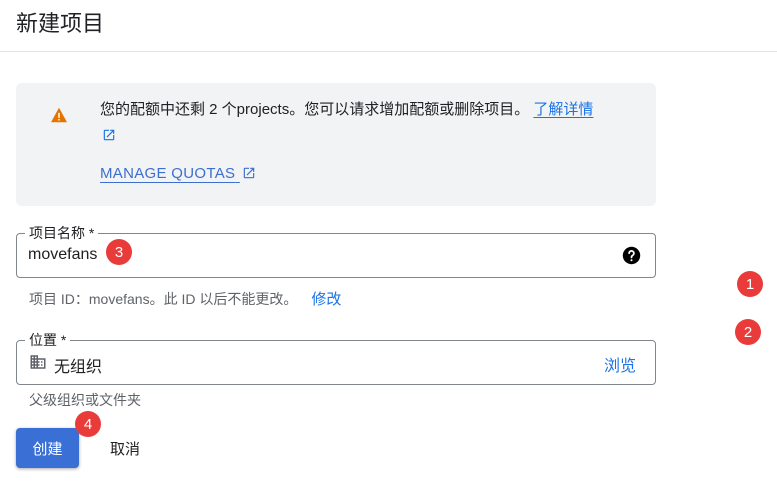 The image size is (777, 489). What do you see at coordinates (336, 357) in the screenshot?
I see `location-field: 位置 * 无组织 浏览` at bounding box center [336, 357].